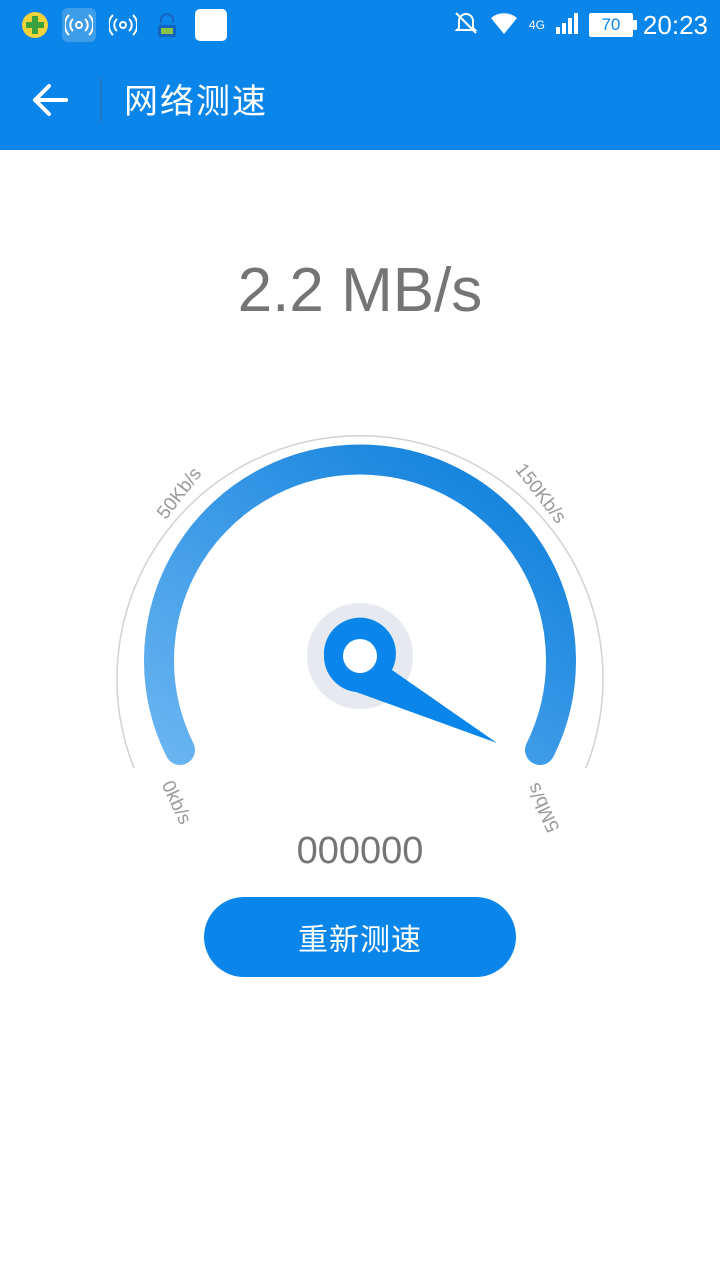  I want to click on gauge-label-min: 0kb/s, so click(176, 803).